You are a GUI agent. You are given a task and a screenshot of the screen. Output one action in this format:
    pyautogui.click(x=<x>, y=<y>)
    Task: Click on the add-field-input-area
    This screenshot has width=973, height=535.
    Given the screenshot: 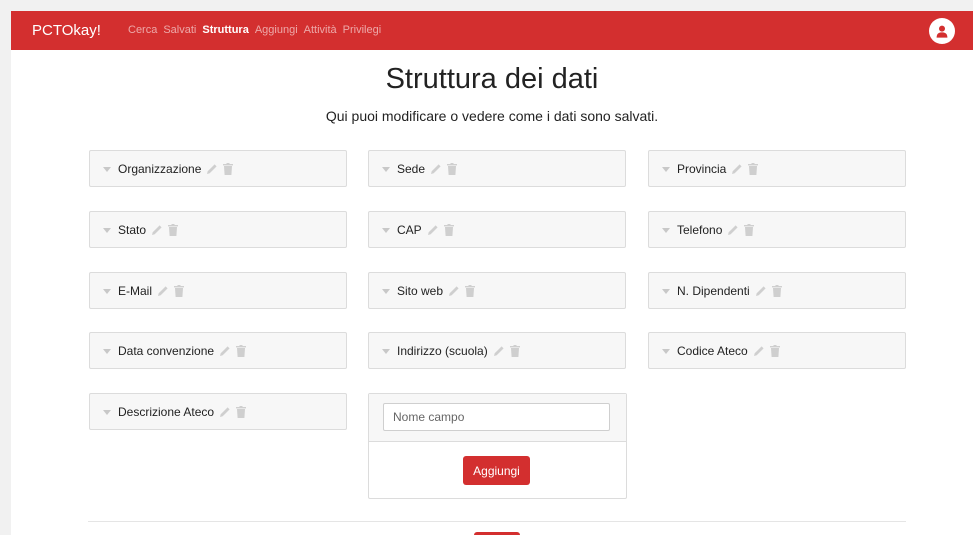 What is the action you would take?
    pyautogui.click(x=497, y=418)
    